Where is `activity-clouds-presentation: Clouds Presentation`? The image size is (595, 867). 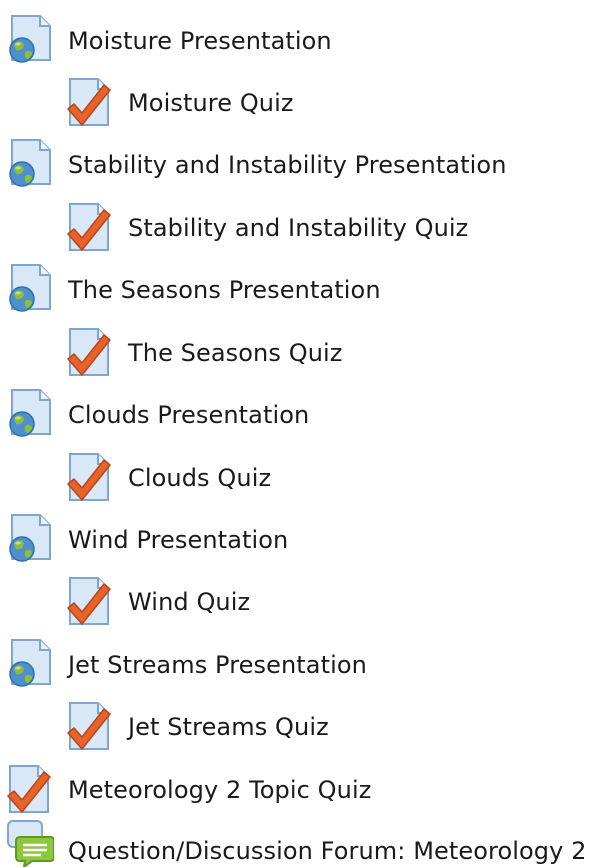 activity-clouds-presentation: Clouds Presentation is located at coordinates (156, 415).